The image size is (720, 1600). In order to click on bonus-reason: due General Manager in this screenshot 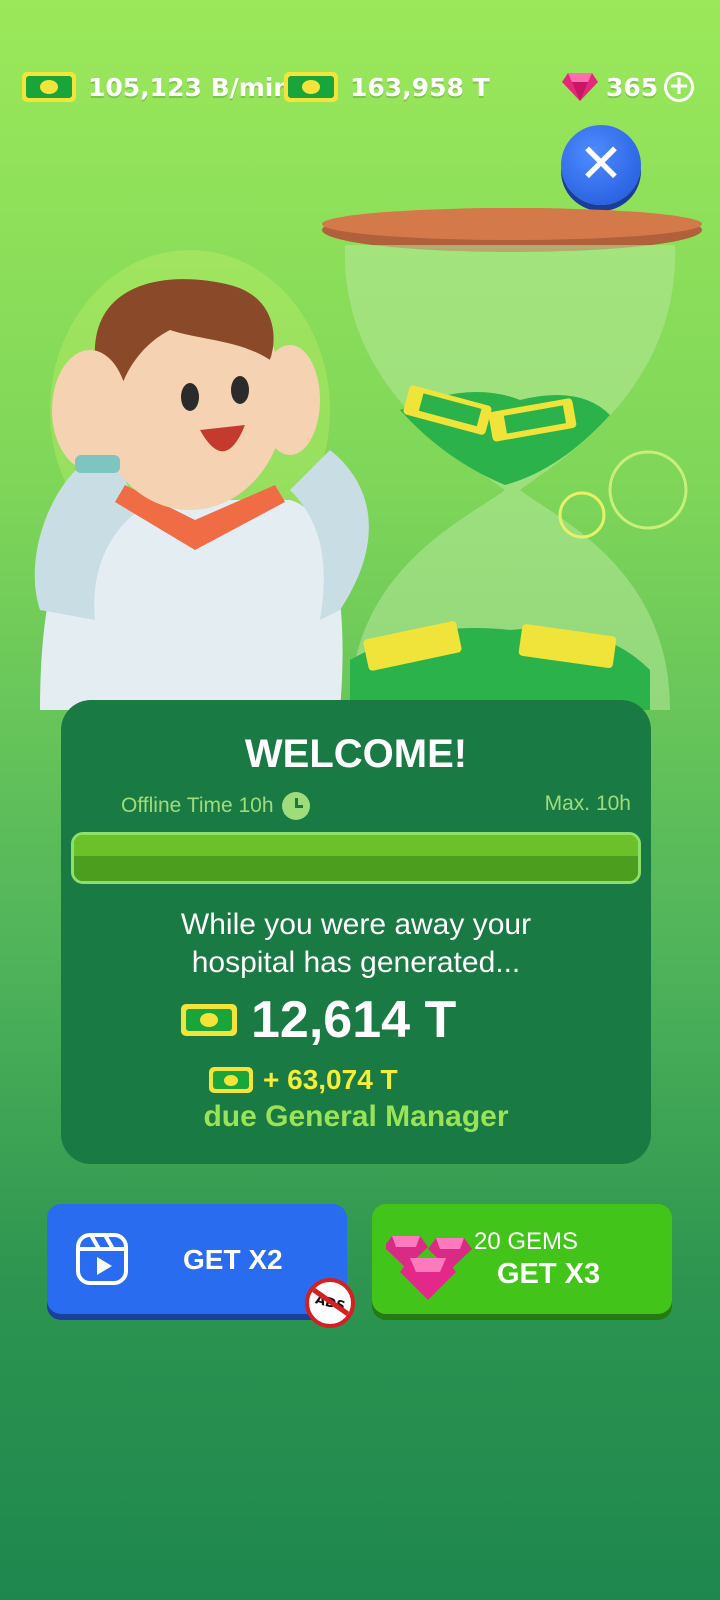, I will do `click(356, 1116)`.